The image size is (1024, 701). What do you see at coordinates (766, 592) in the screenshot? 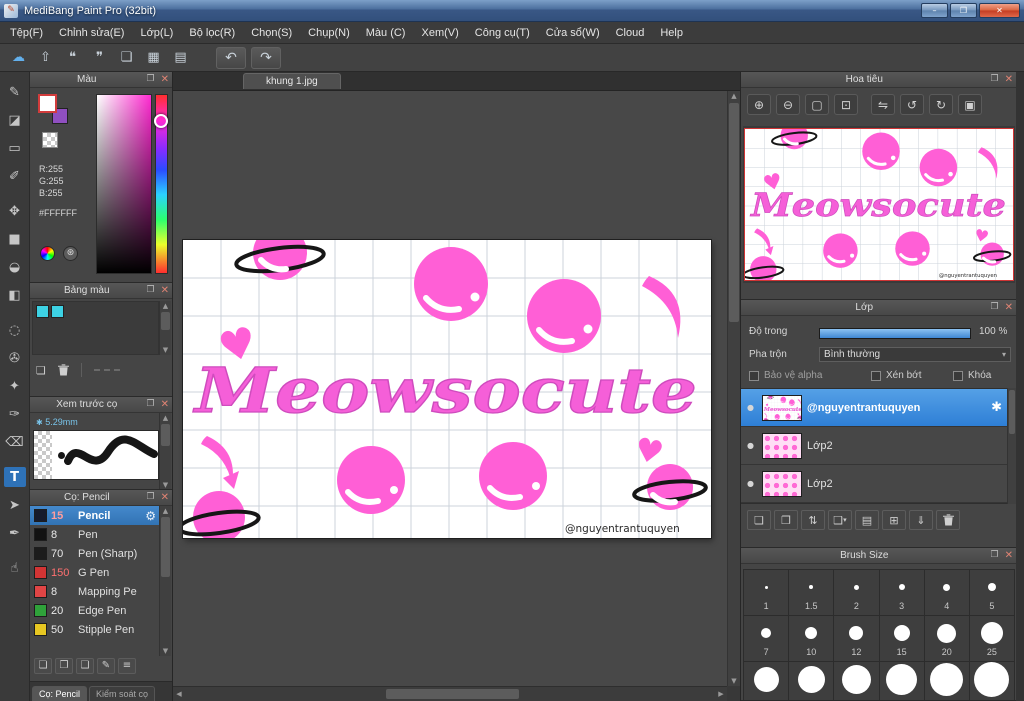
I see `brush-size-option: 1` at bounding box center [766, 592].